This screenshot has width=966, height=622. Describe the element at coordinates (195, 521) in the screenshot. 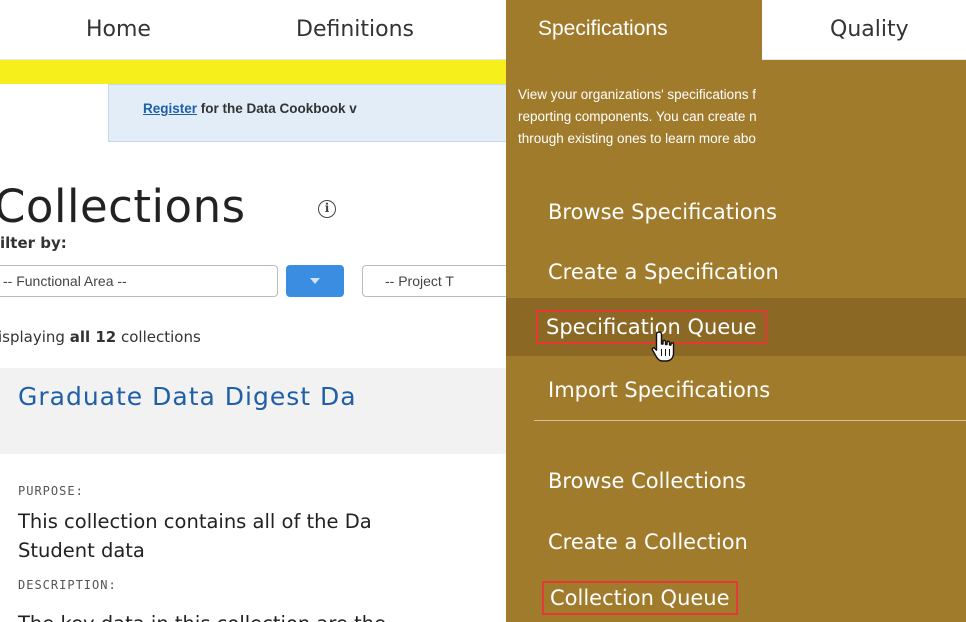

I see `purpose-text: This collection contains all of the Da` at that location.